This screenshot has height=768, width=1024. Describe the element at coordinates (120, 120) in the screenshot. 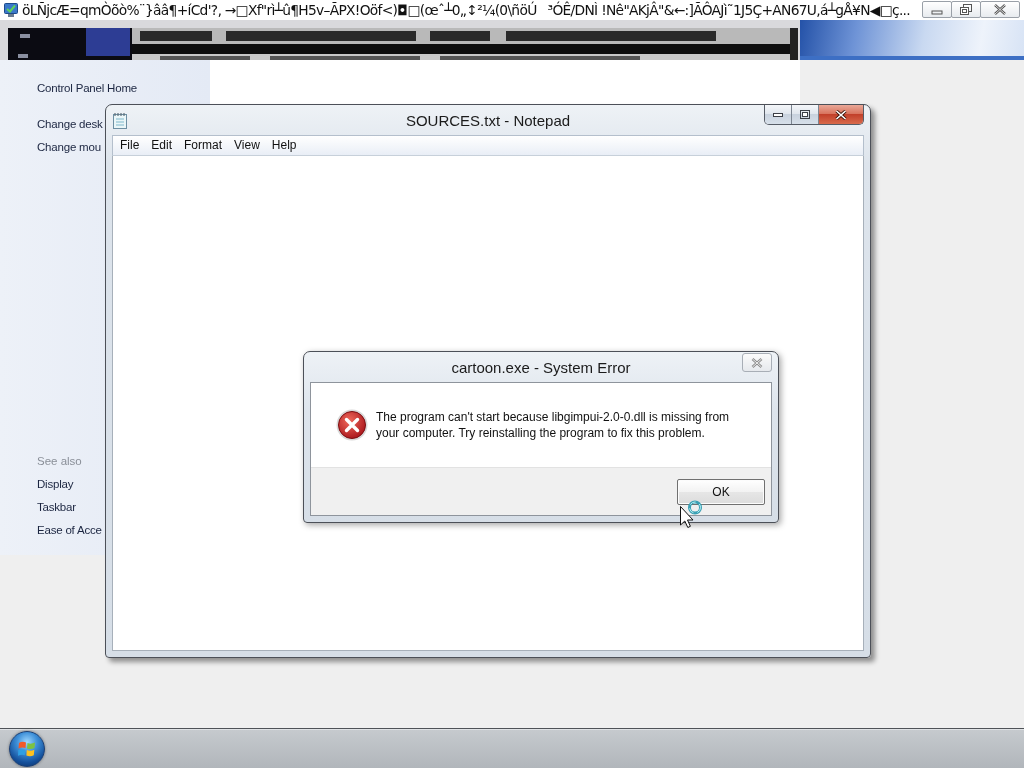

I see `notepad-icon` at that location.